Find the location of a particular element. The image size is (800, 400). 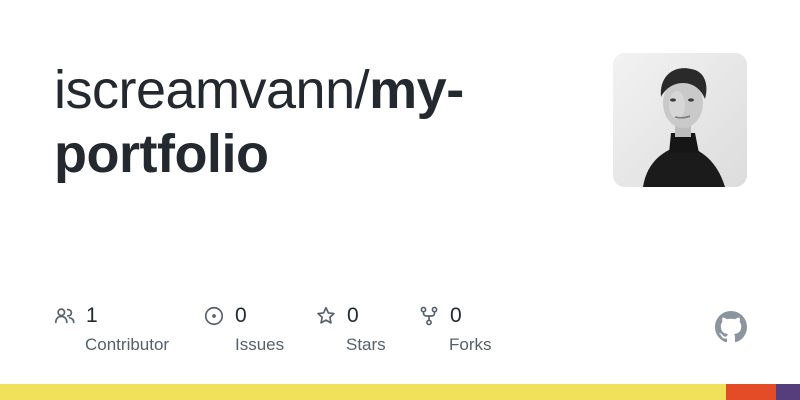

stat-forks: 0 Forks is located at coordinates (455, 329).